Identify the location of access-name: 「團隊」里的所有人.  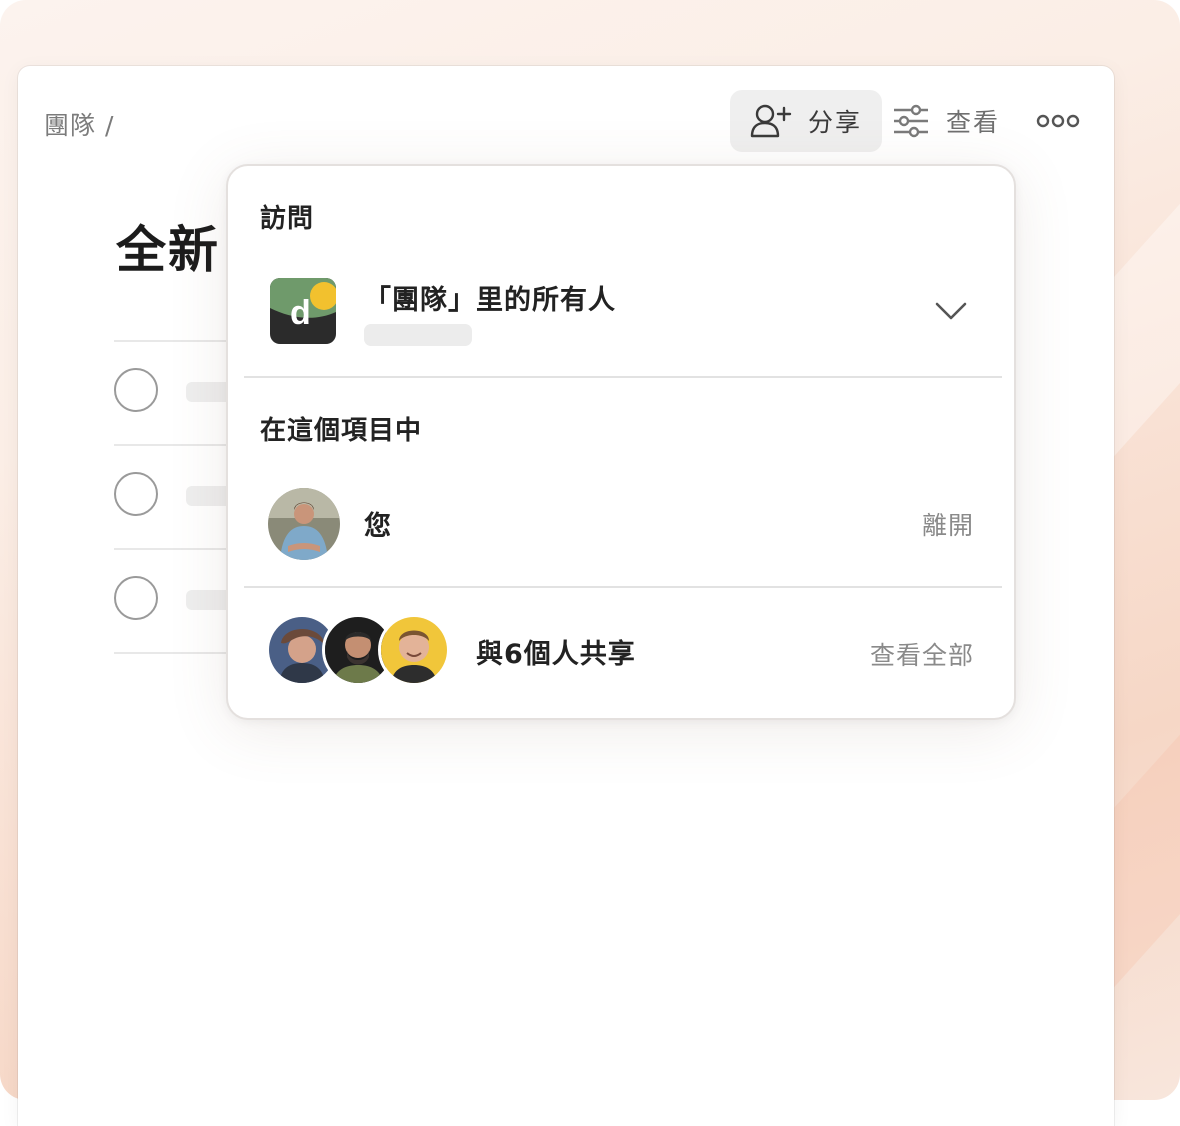
(490, 300).